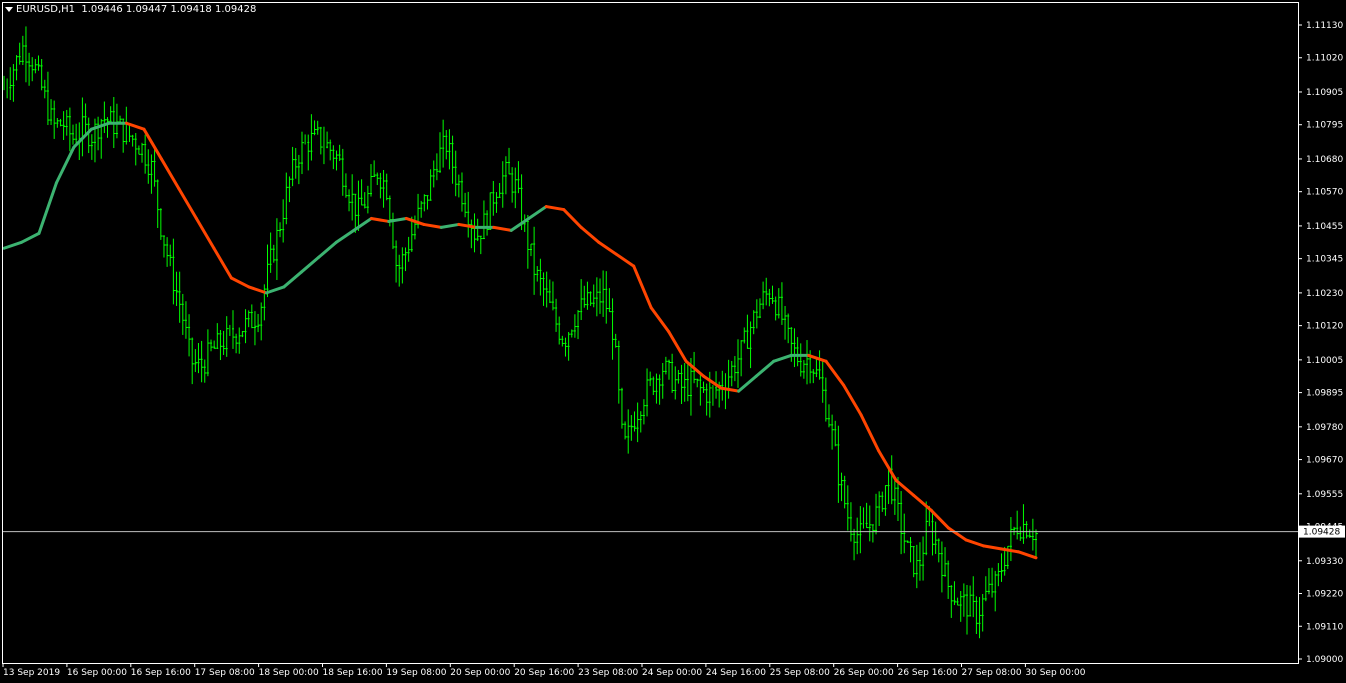 Image resolution: width=1346 pixels, height=683 pixels. I want to click on header-dropdown-icon, so click(9, 9).